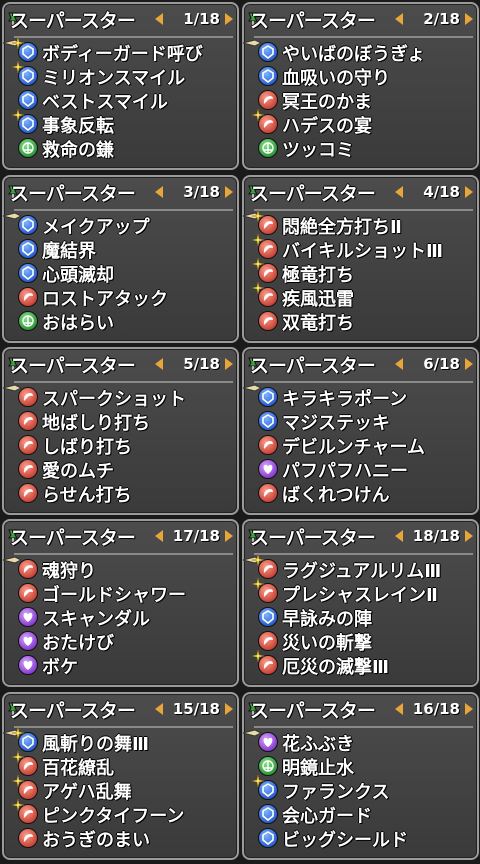 The image size is (480, 864). Describe the element at coordinates (123, 210) in the screenshot. I see `header-divider` at that location.